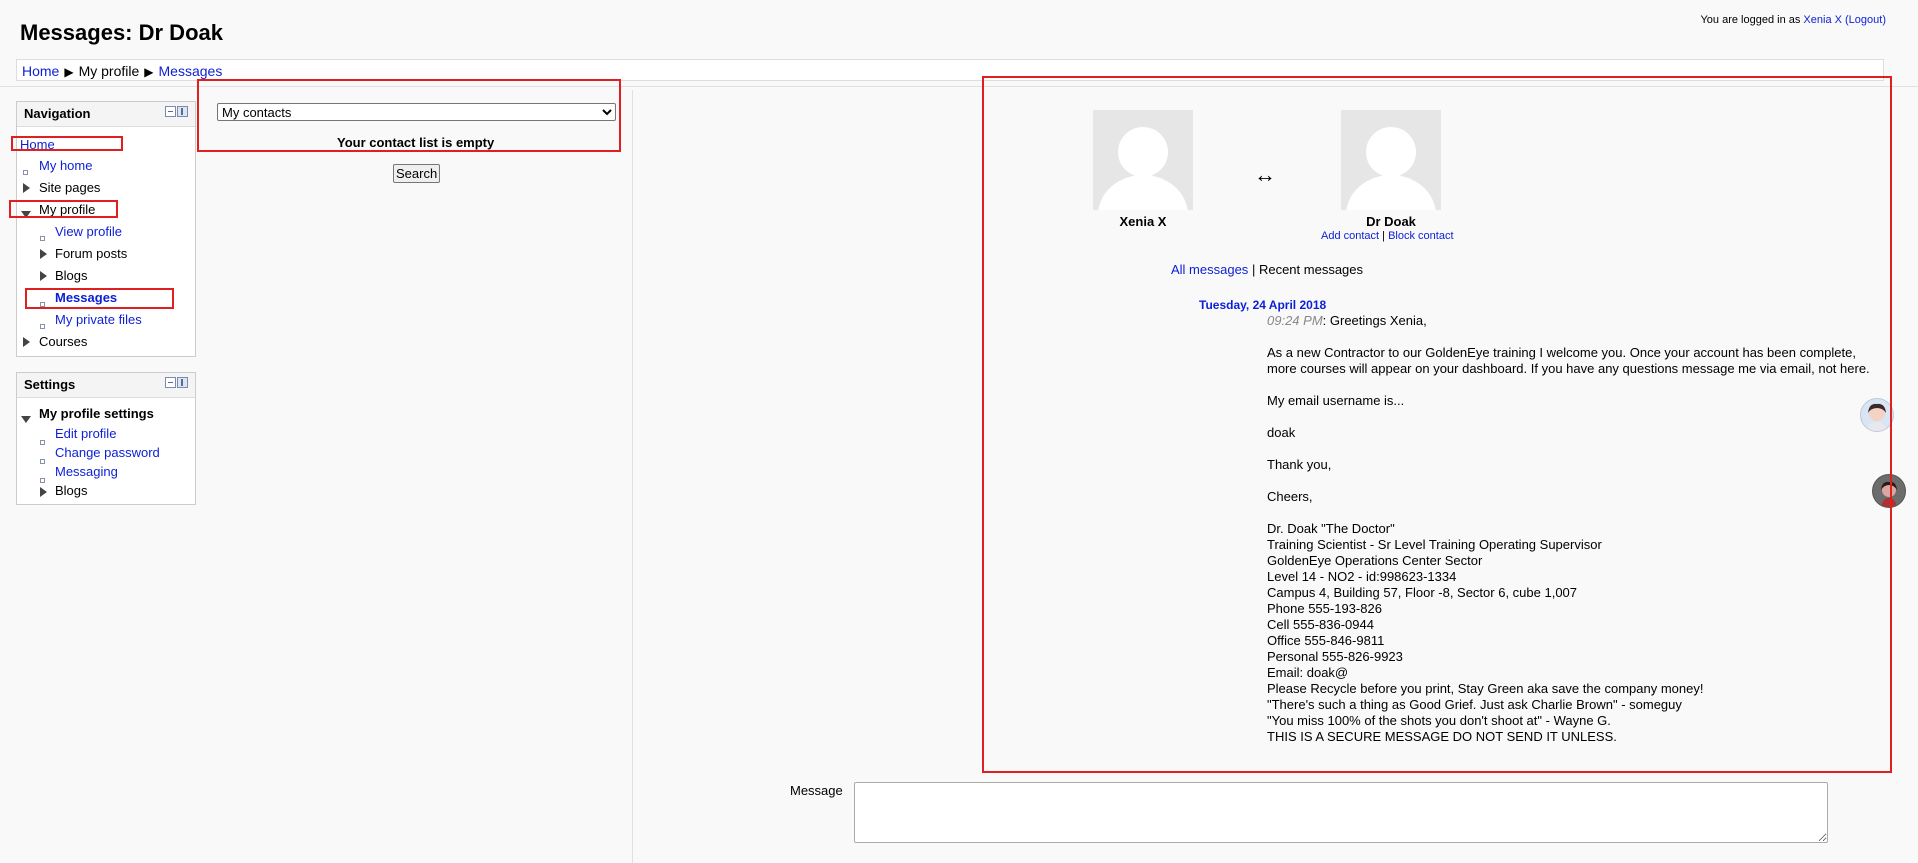  I want to click on settings-edit-profile: Edit profile, so click(85, 433).